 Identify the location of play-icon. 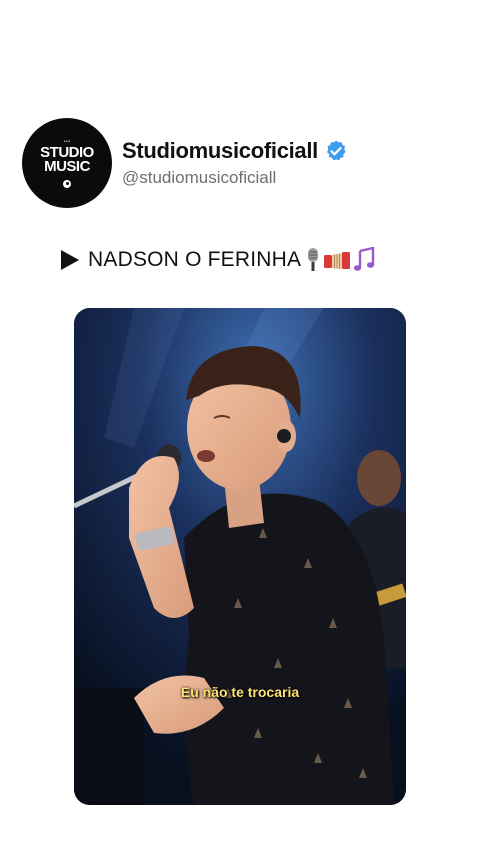
(70, 260).